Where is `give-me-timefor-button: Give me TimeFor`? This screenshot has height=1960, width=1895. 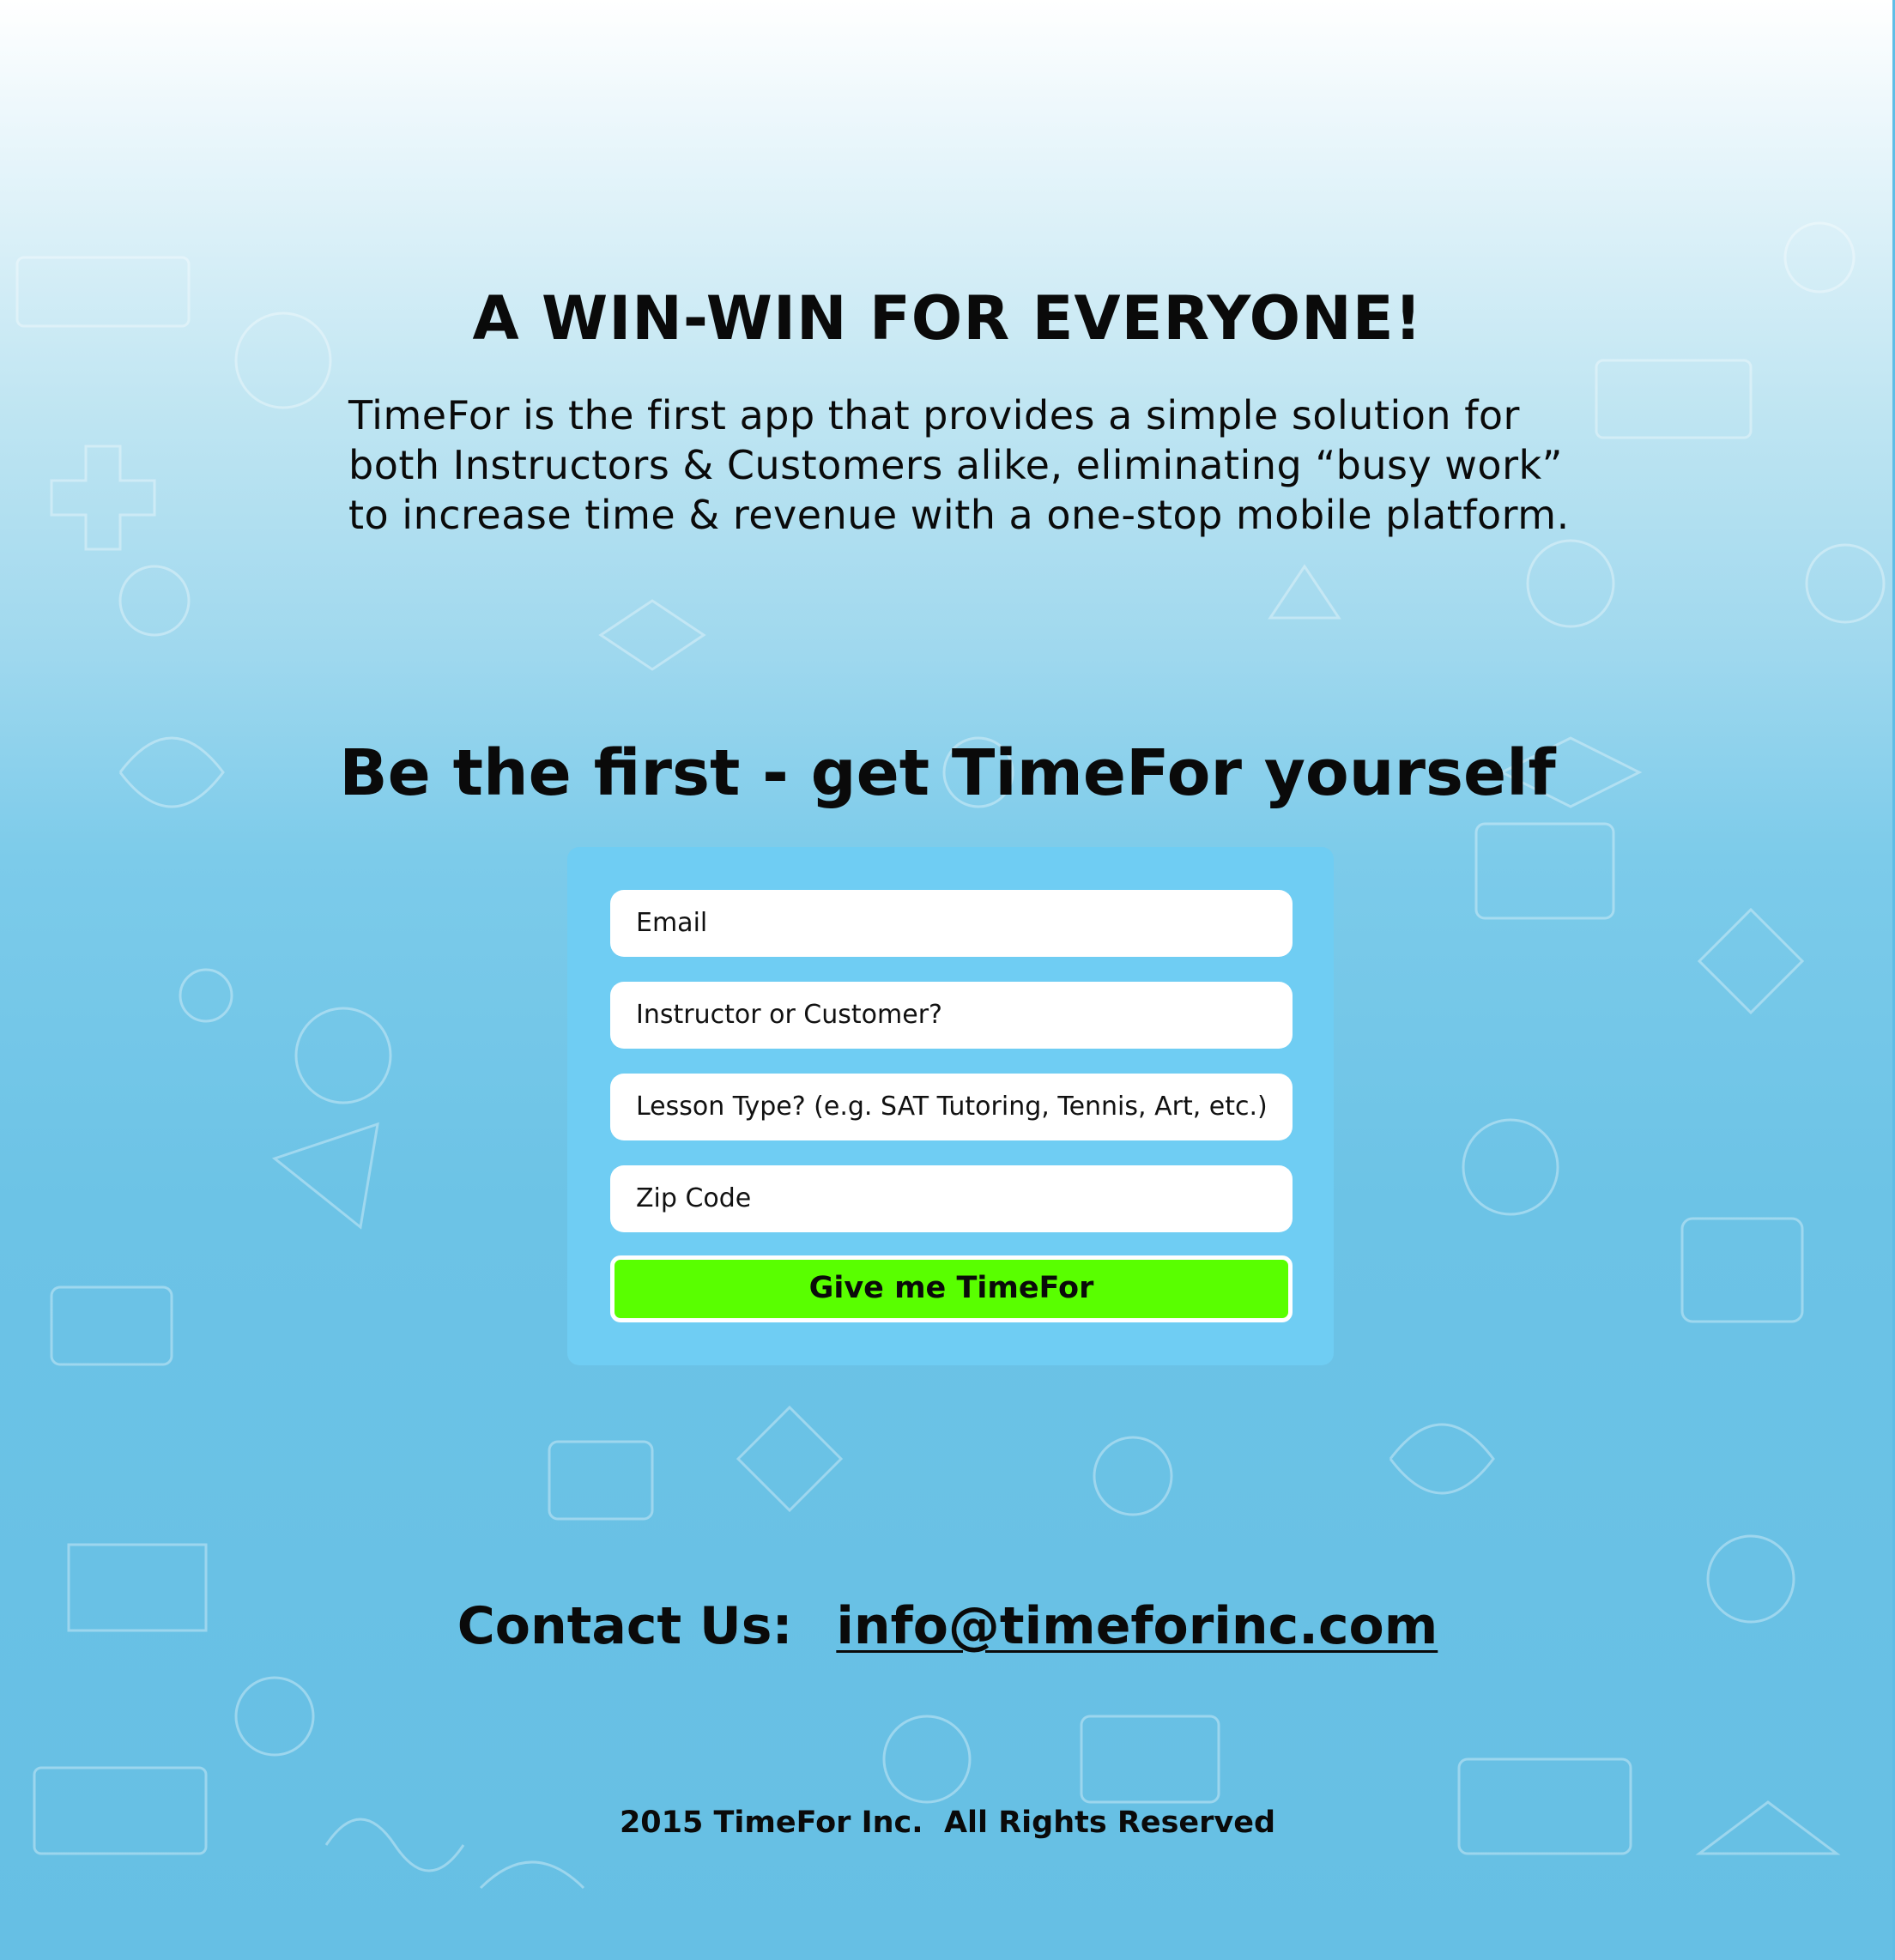 give-me-timefor-button: Give me TimeFor is located at coordinates (951, 1288).